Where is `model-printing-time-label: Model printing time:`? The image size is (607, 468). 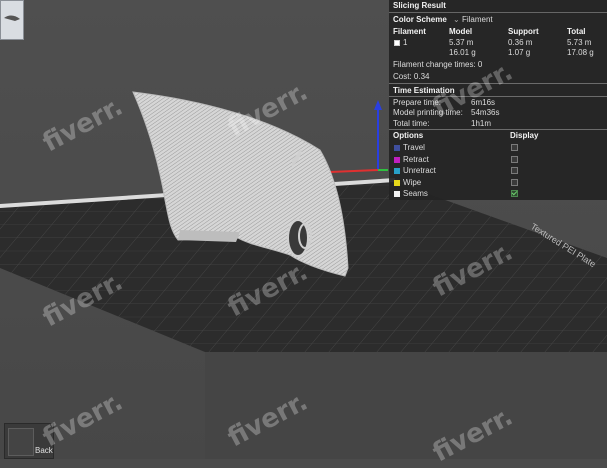
model-printing-time-label: Model printing time: is located at coordinates (428, 112).